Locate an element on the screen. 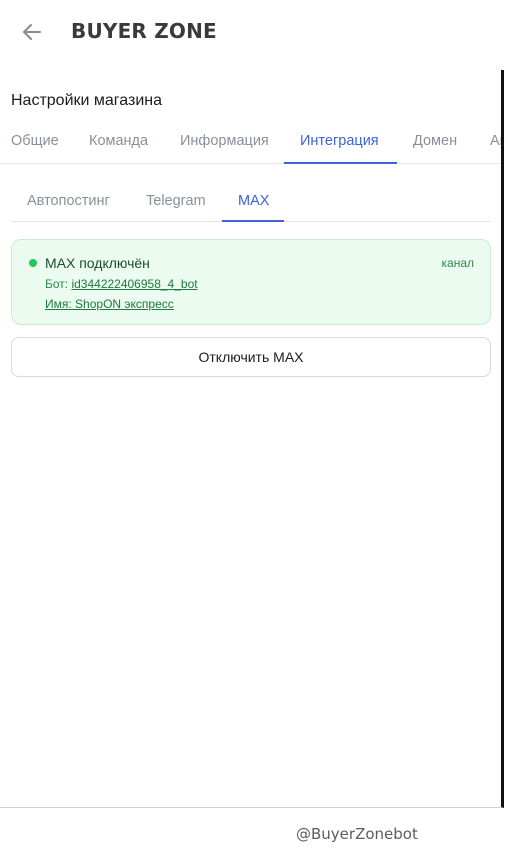  subtab-telegram: Telegram is located at coordinates (176, 203).